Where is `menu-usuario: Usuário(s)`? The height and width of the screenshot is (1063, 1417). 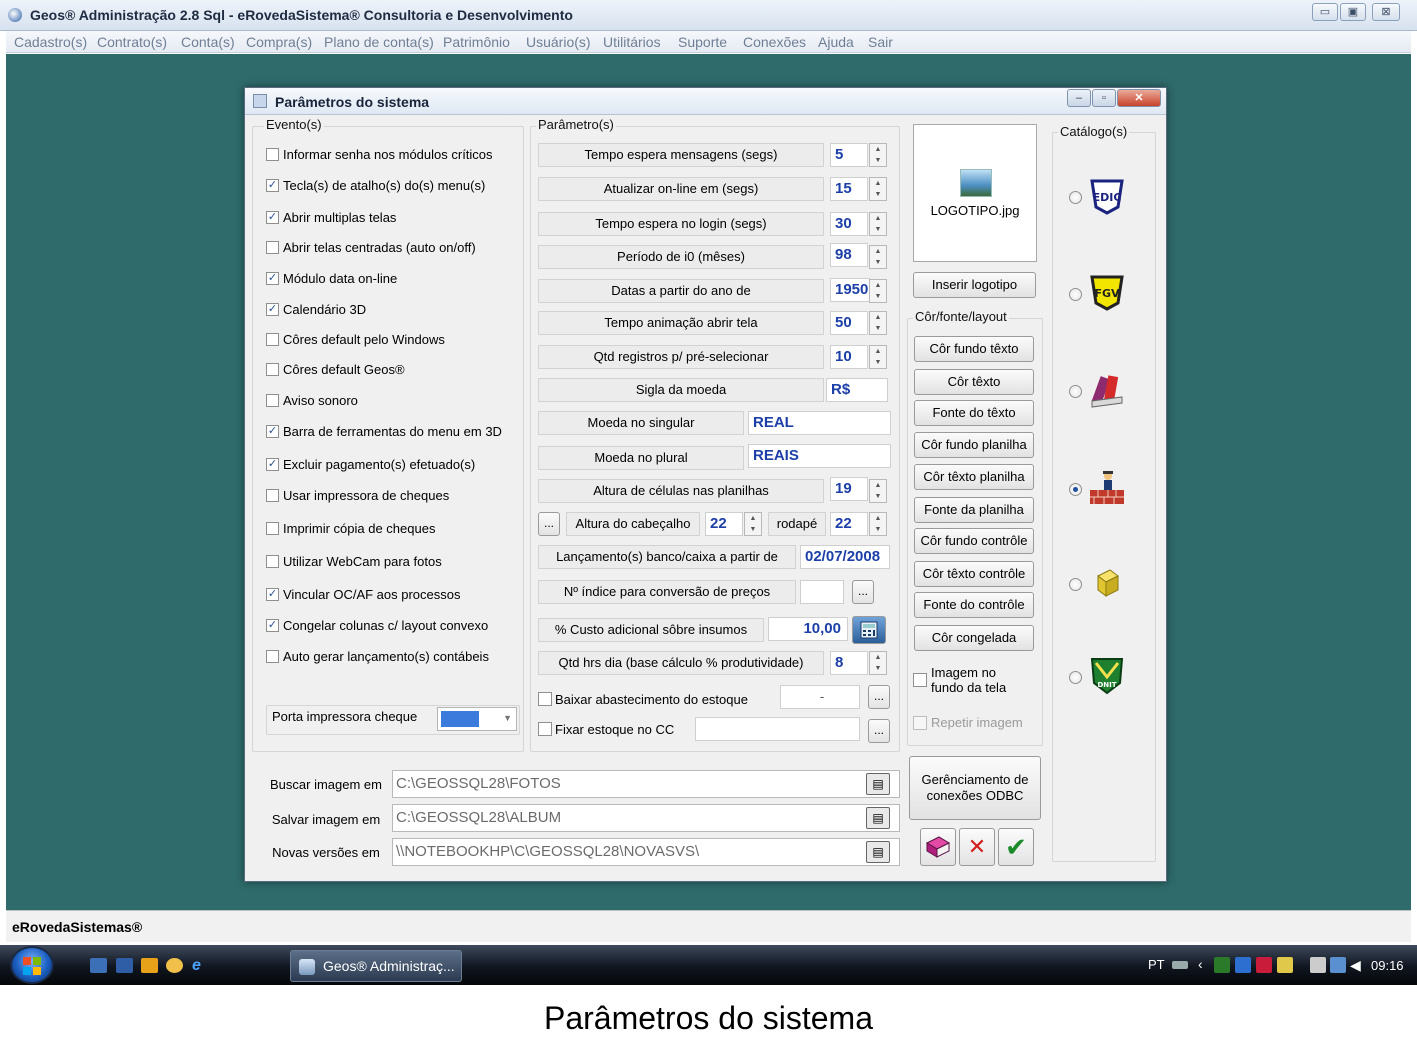
menu-usuario: Usuário(s) is located at coordinates (558, 42).